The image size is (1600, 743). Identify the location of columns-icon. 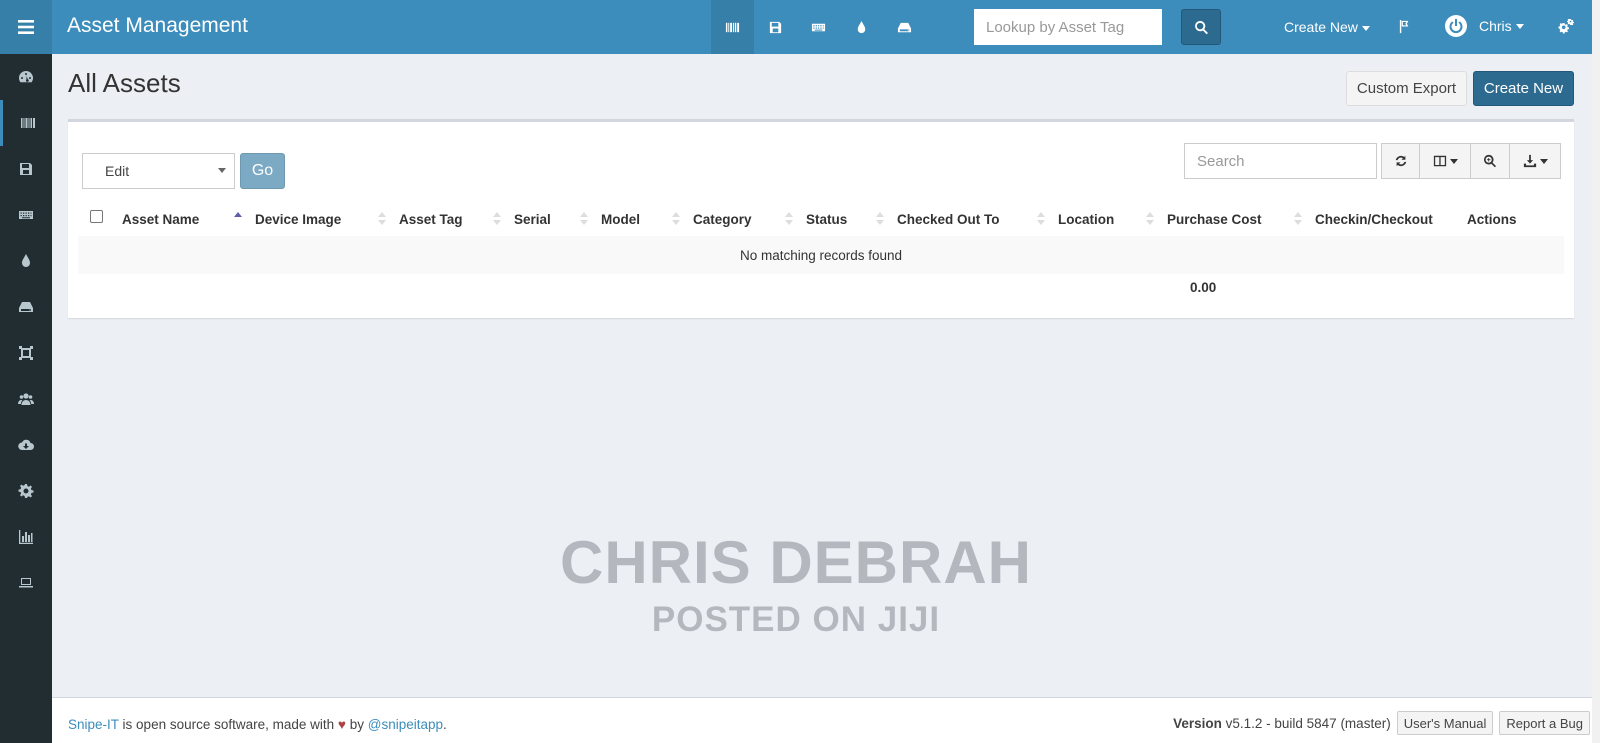
(1439, 161).